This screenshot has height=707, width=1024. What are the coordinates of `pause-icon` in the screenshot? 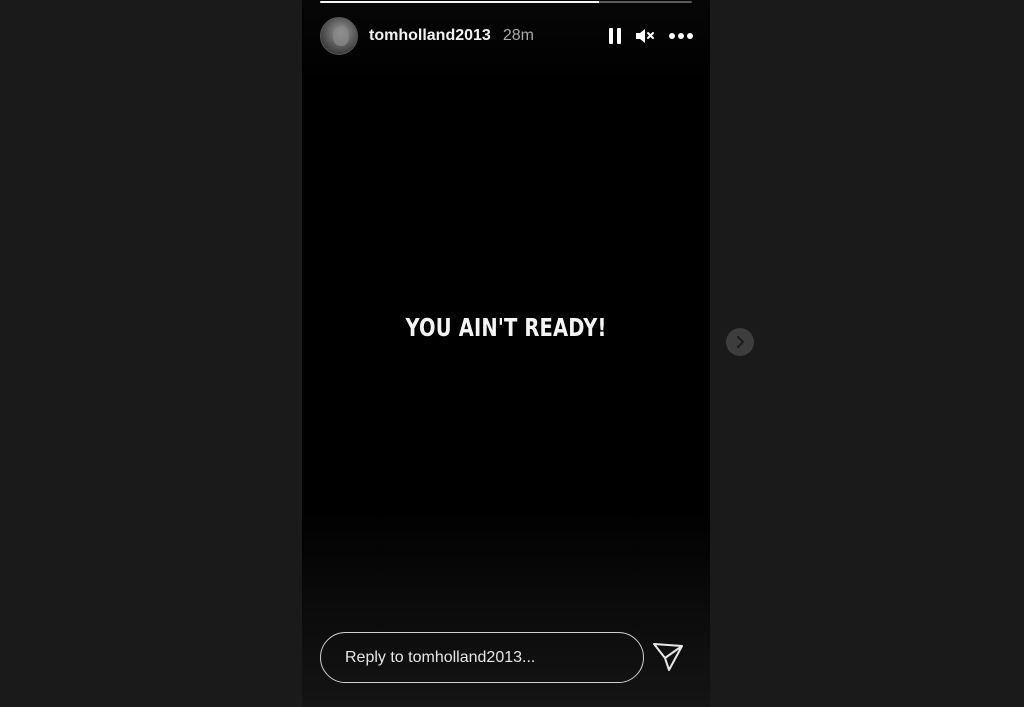 It's located at (615, 36).